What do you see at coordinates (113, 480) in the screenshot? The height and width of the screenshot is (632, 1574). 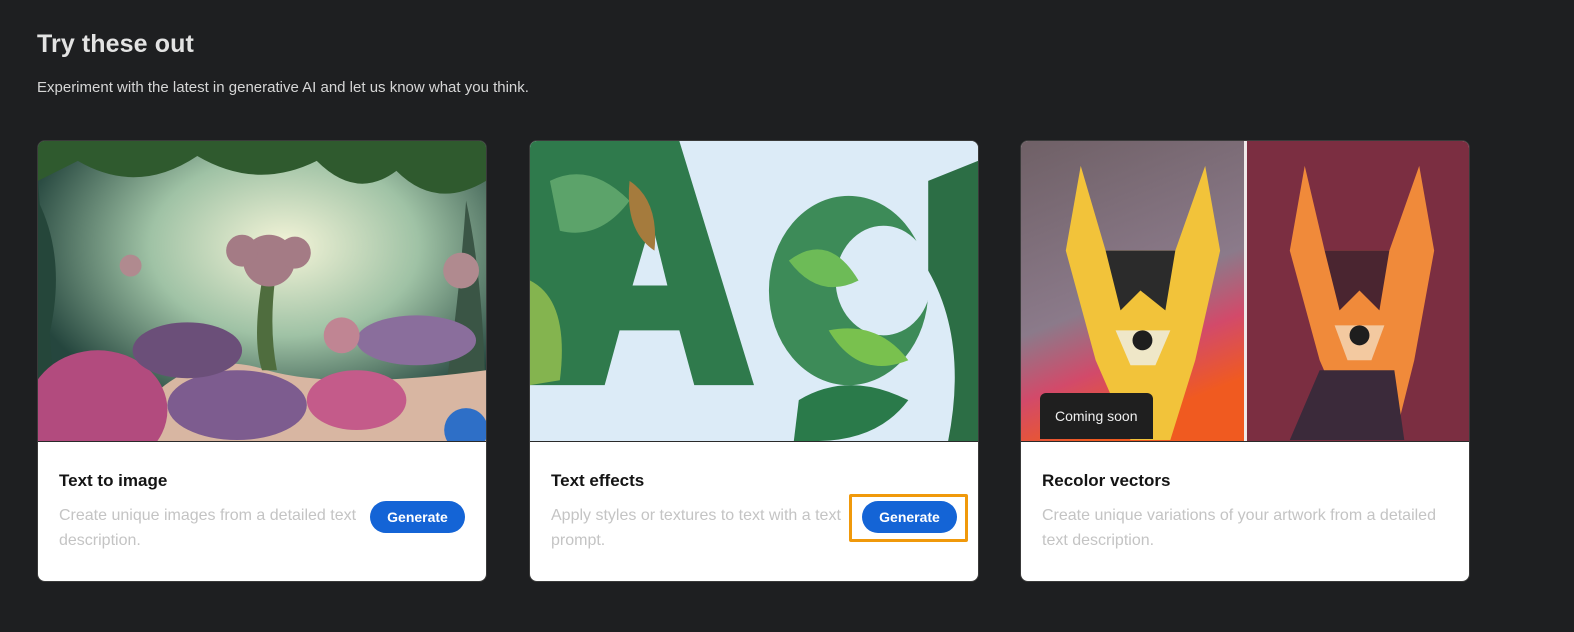 I see `card-title: Text to image` at bounding box center [113, 480].